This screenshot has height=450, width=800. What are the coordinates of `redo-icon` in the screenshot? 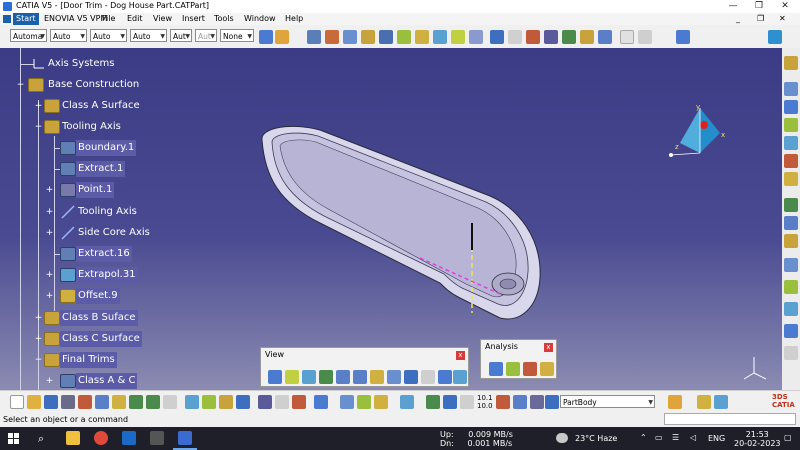 It's located at (153, 402).